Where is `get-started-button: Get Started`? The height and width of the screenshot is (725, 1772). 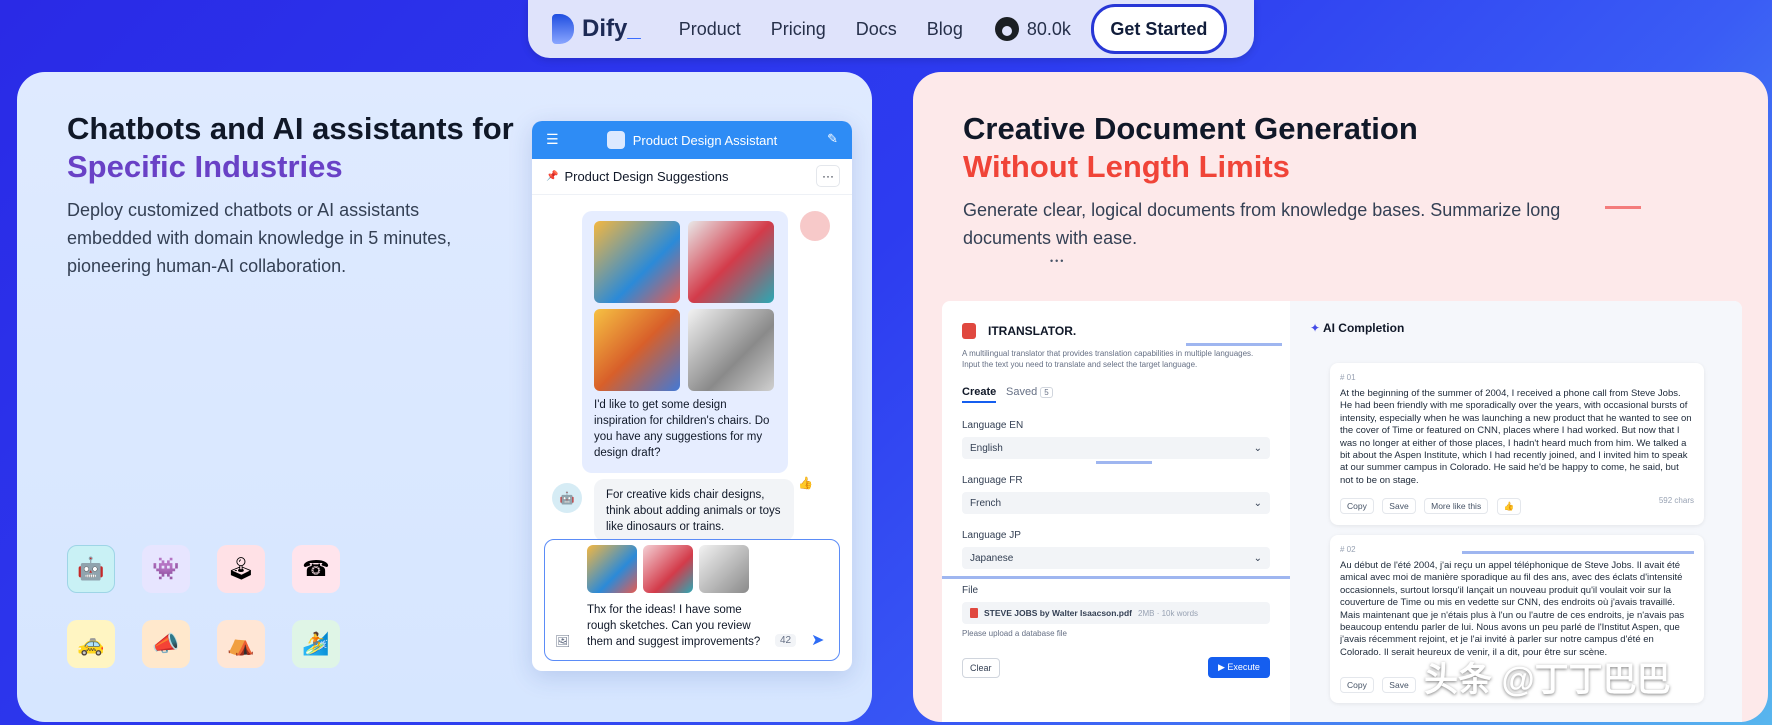 get-started-button: Get Started is located at coordinates (1158, 29).